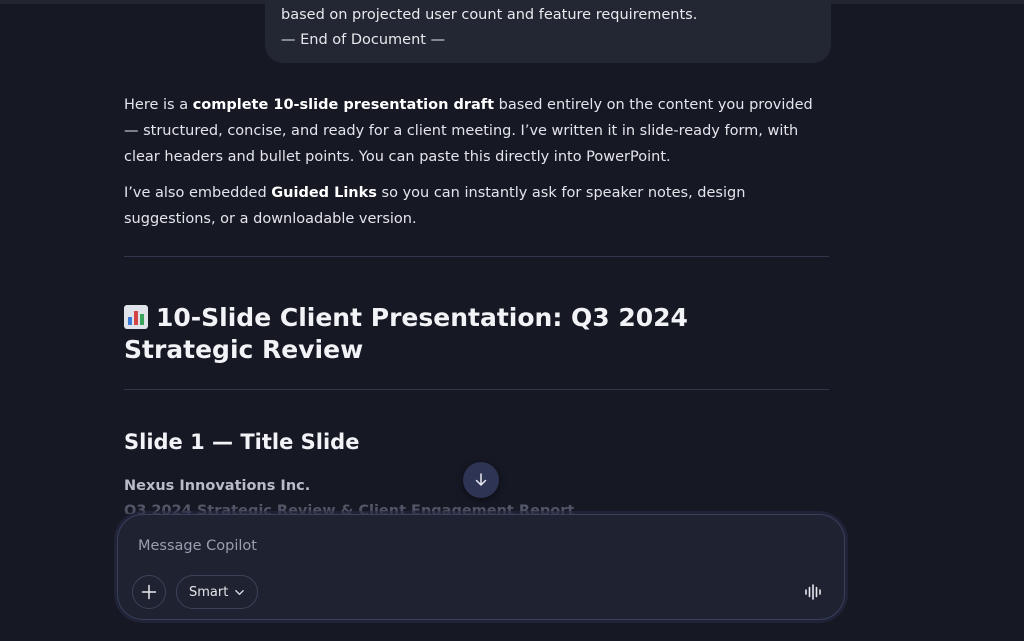  I want to click on mode-selector-button: Smart, so click(217, 592).